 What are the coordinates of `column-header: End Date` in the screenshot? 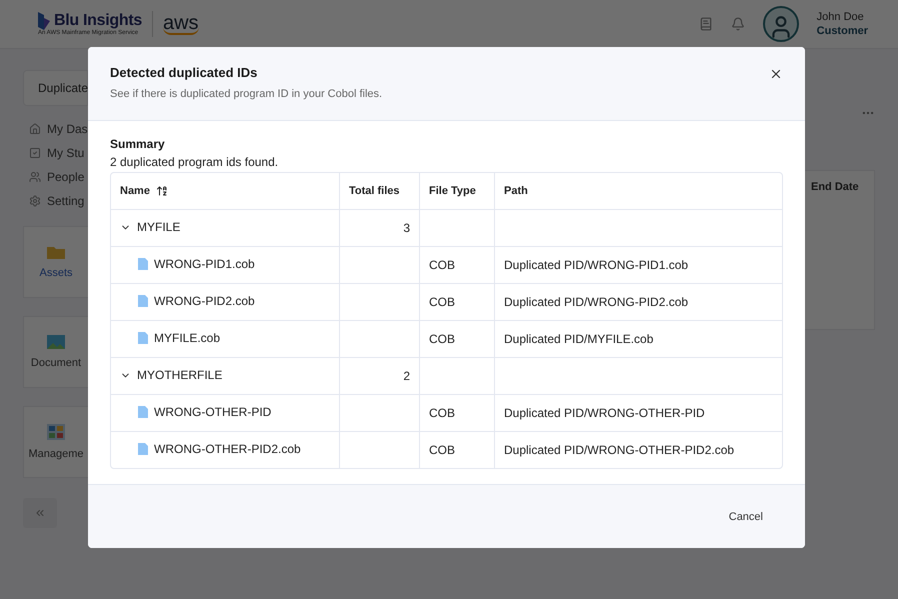 It's located at (835, 186).